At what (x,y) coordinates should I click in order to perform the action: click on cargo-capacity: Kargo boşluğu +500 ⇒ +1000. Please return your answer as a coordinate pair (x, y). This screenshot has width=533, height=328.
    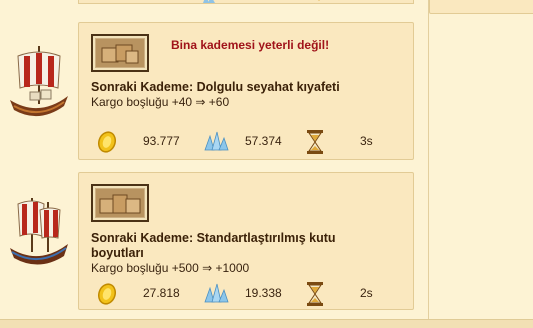
    Looking at the image, I should click on (170, 268).